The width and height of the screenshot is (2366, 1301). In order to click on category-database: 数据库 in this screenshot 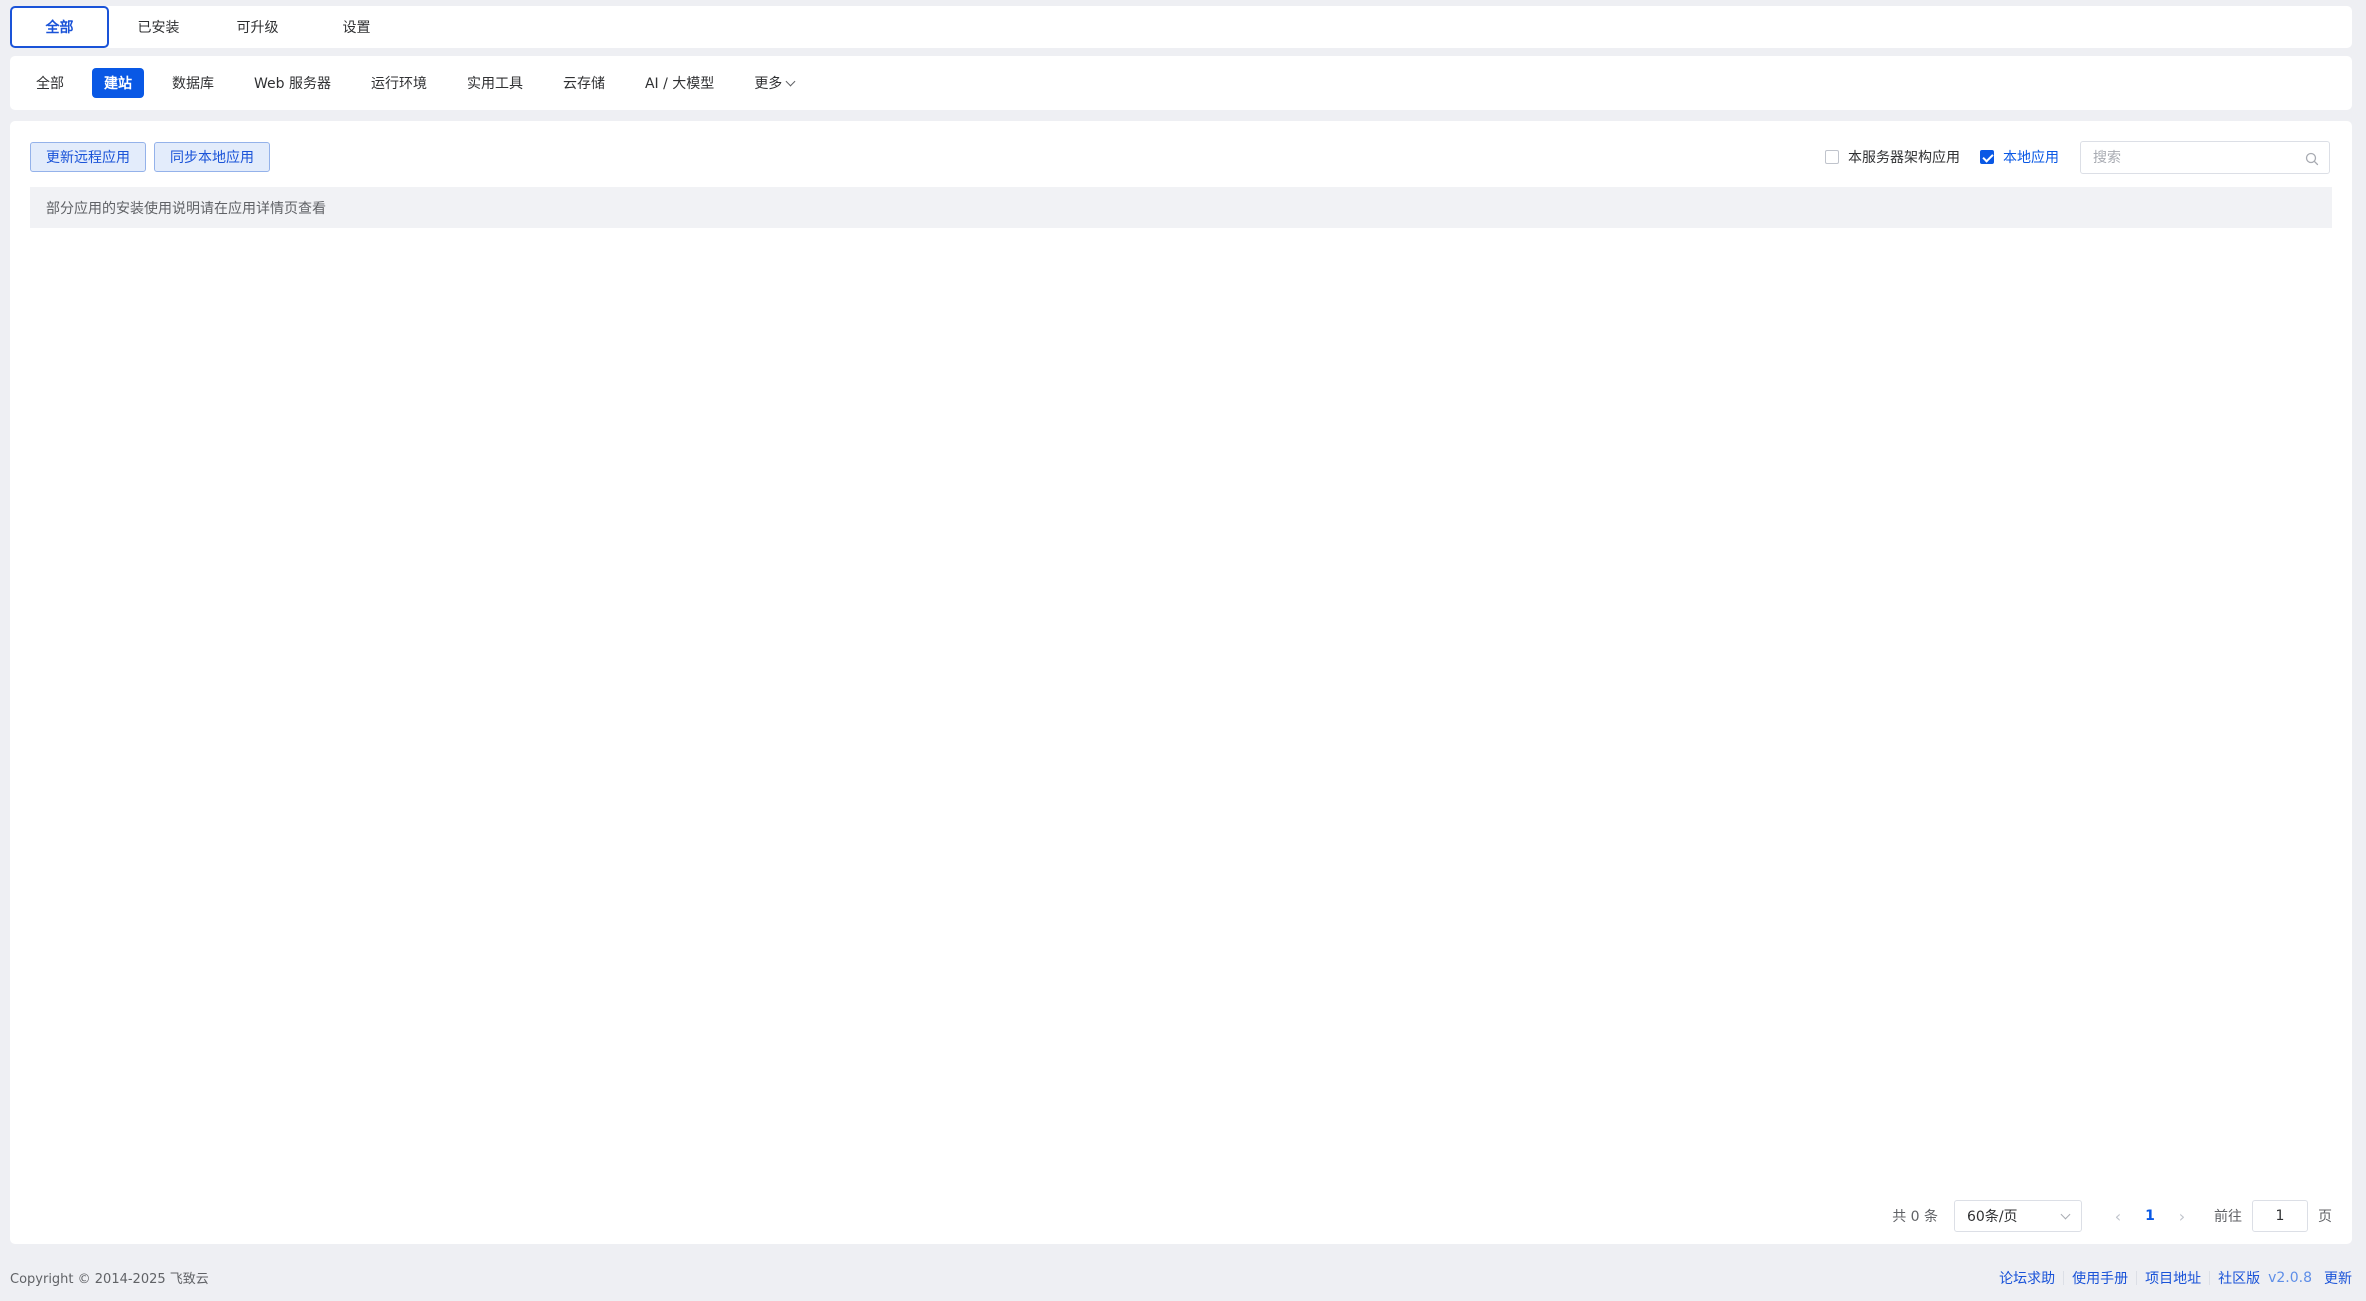, I will do `click(193, 83)`.